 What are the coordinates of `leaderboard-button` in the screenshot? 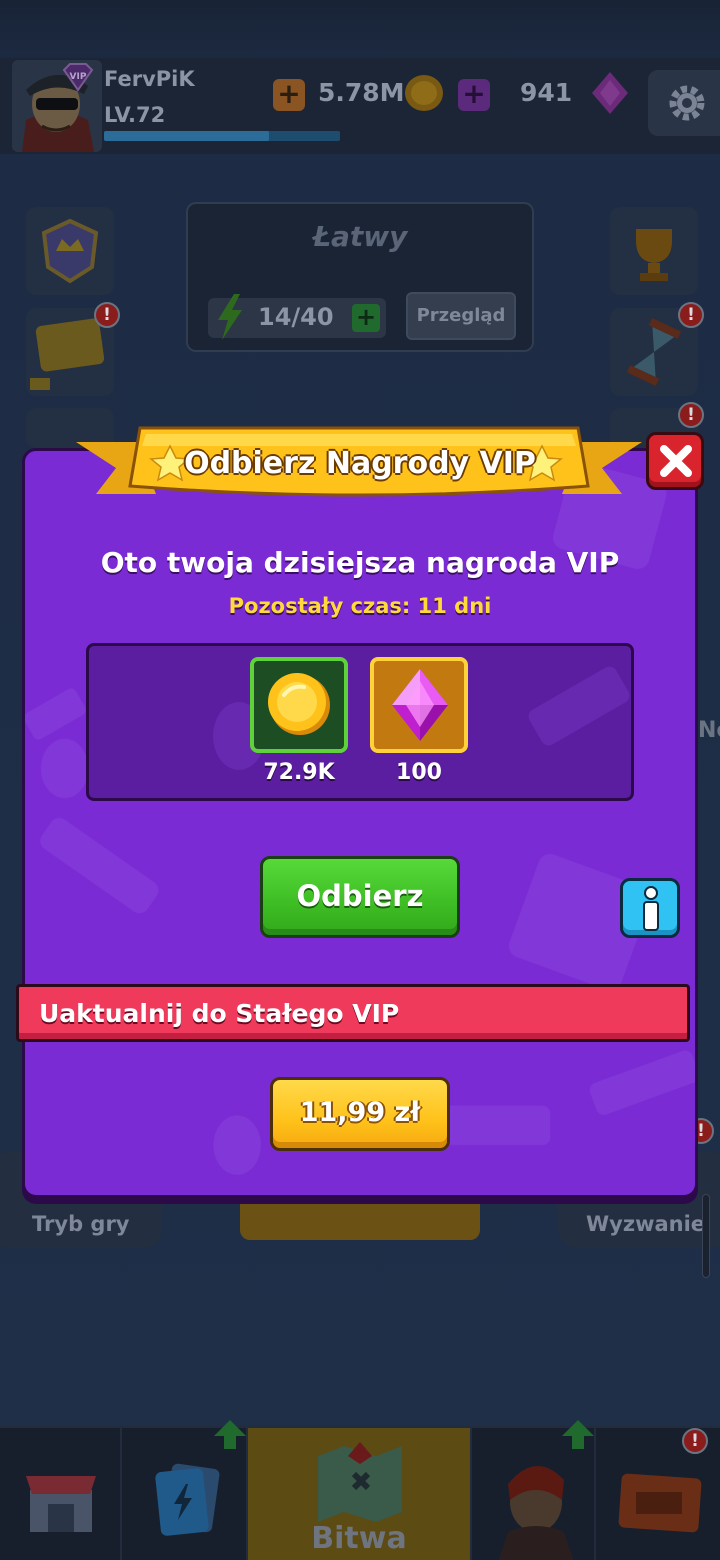 It's located at (654, 251).